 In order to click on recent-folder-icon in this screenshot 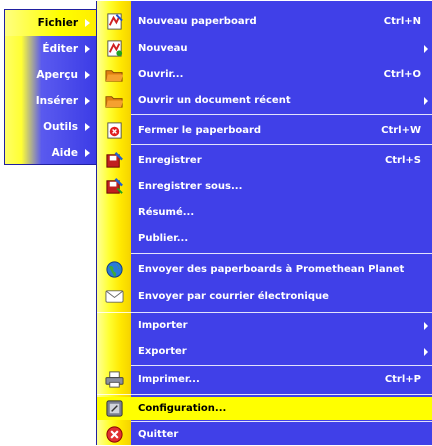, I will do `click(114, 102)`.